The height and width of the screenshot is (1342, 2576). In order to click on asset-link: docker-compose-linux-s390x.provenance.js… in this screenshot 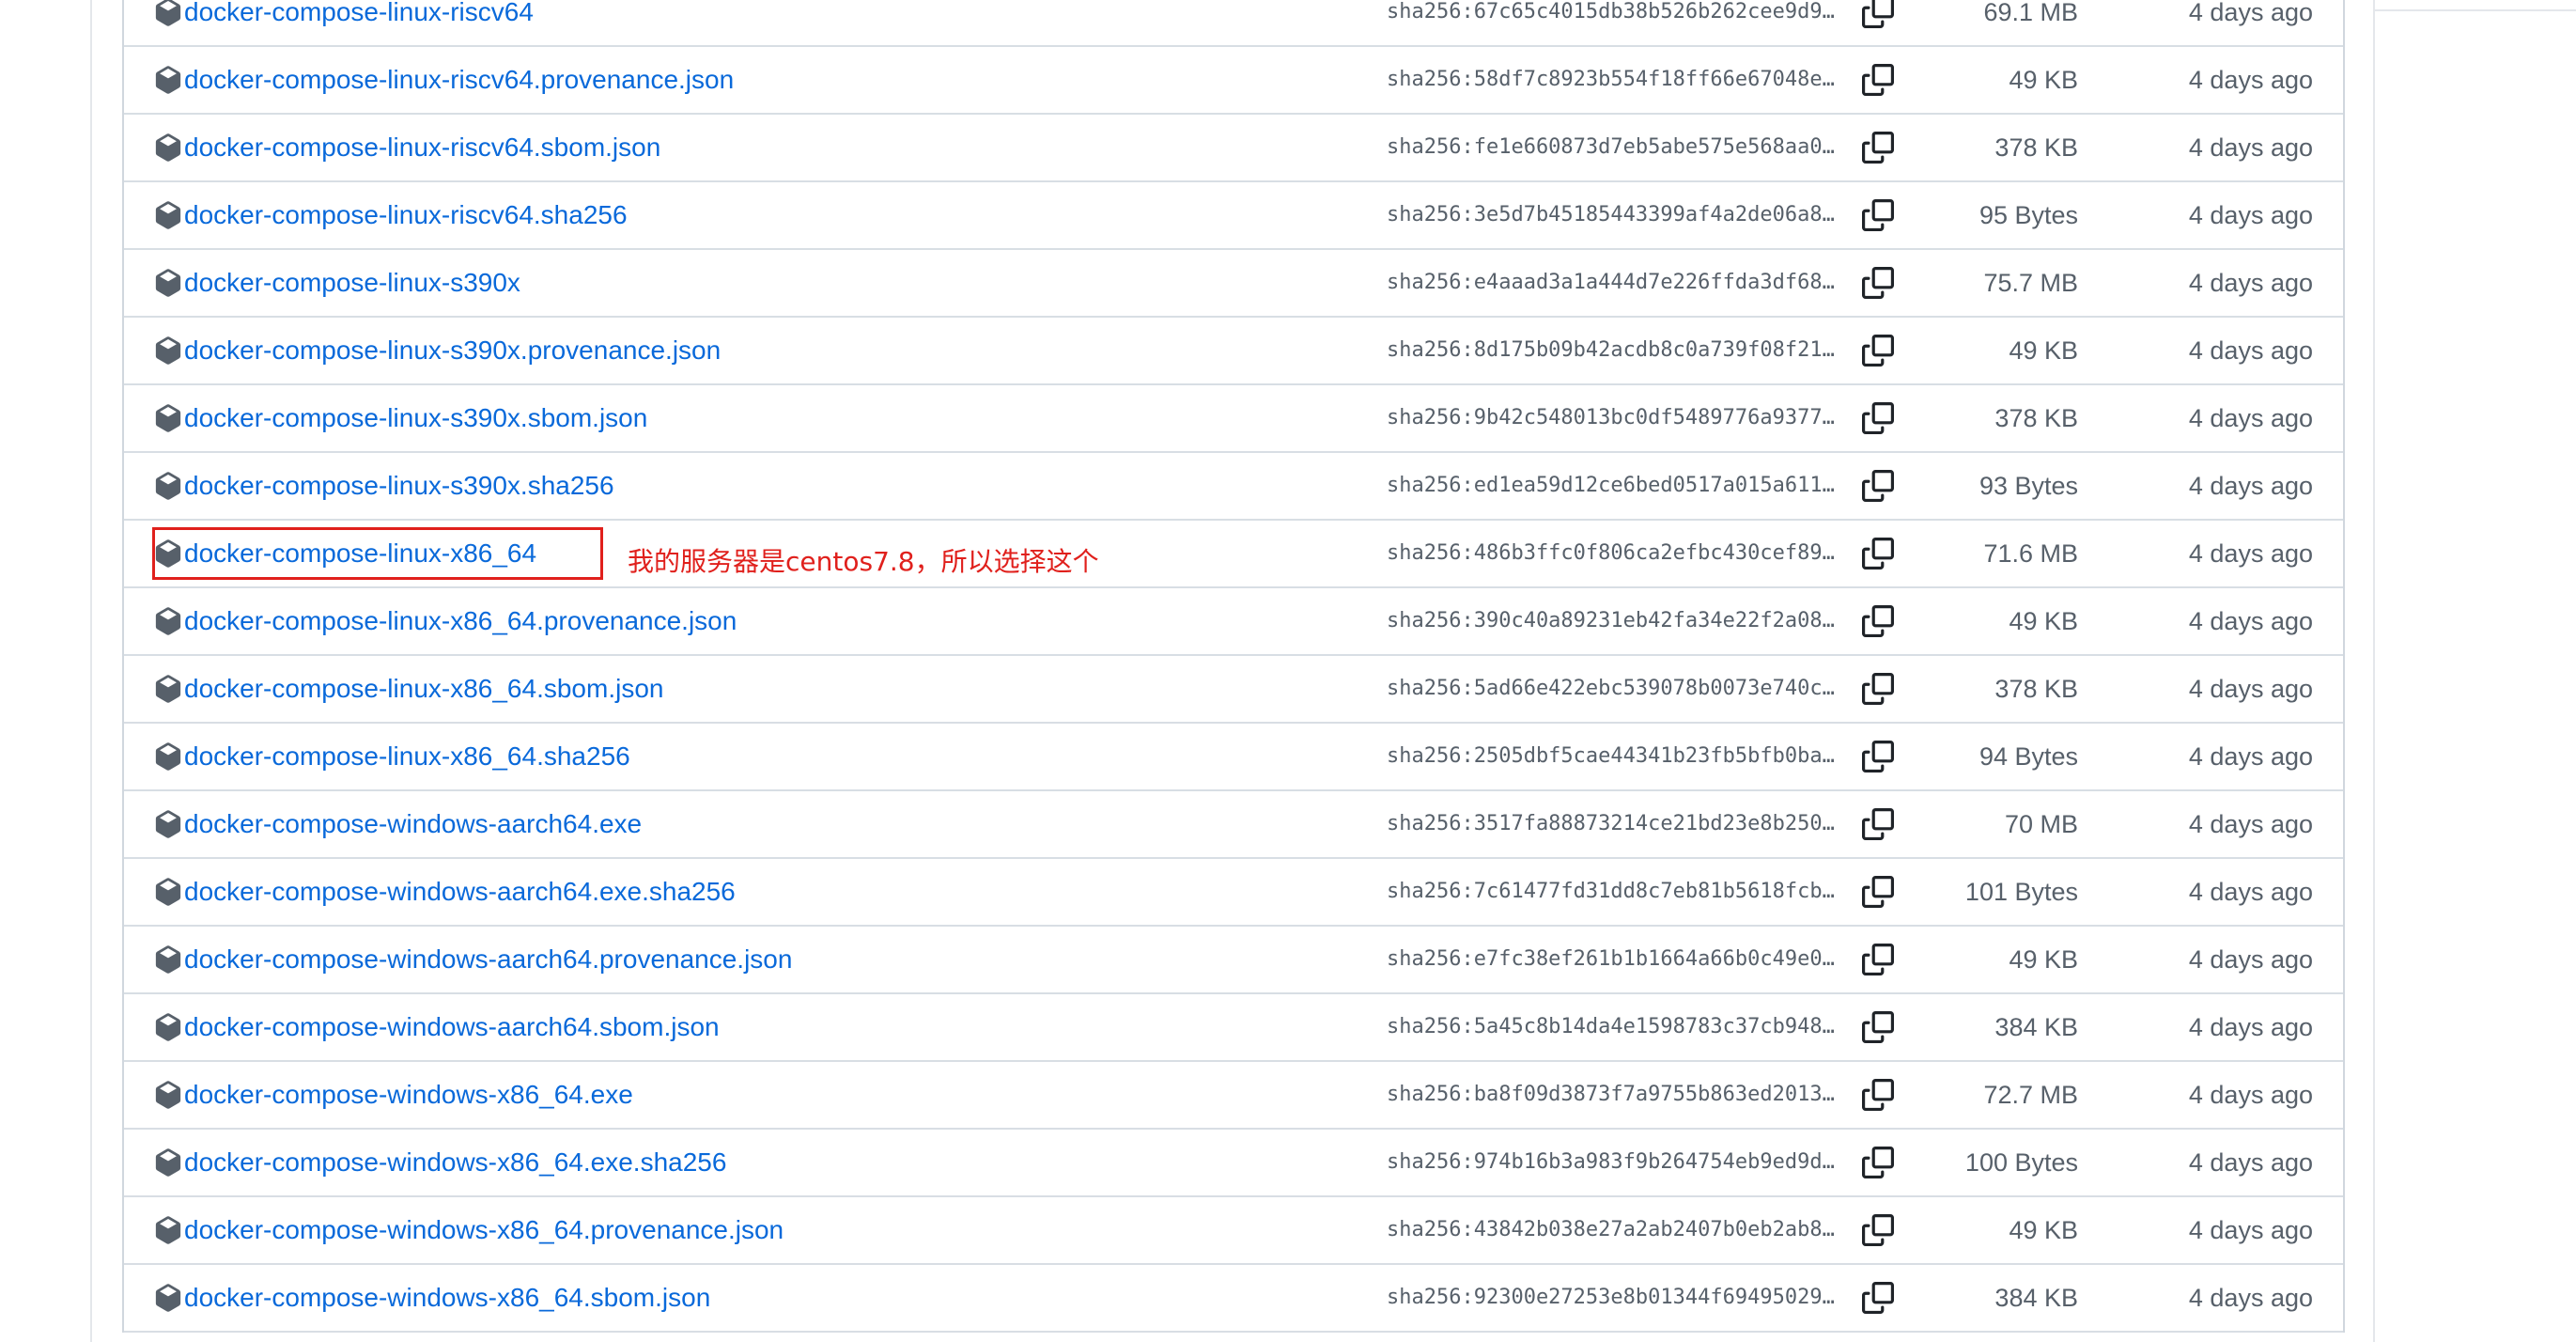, I will do `click(438, 350)`.